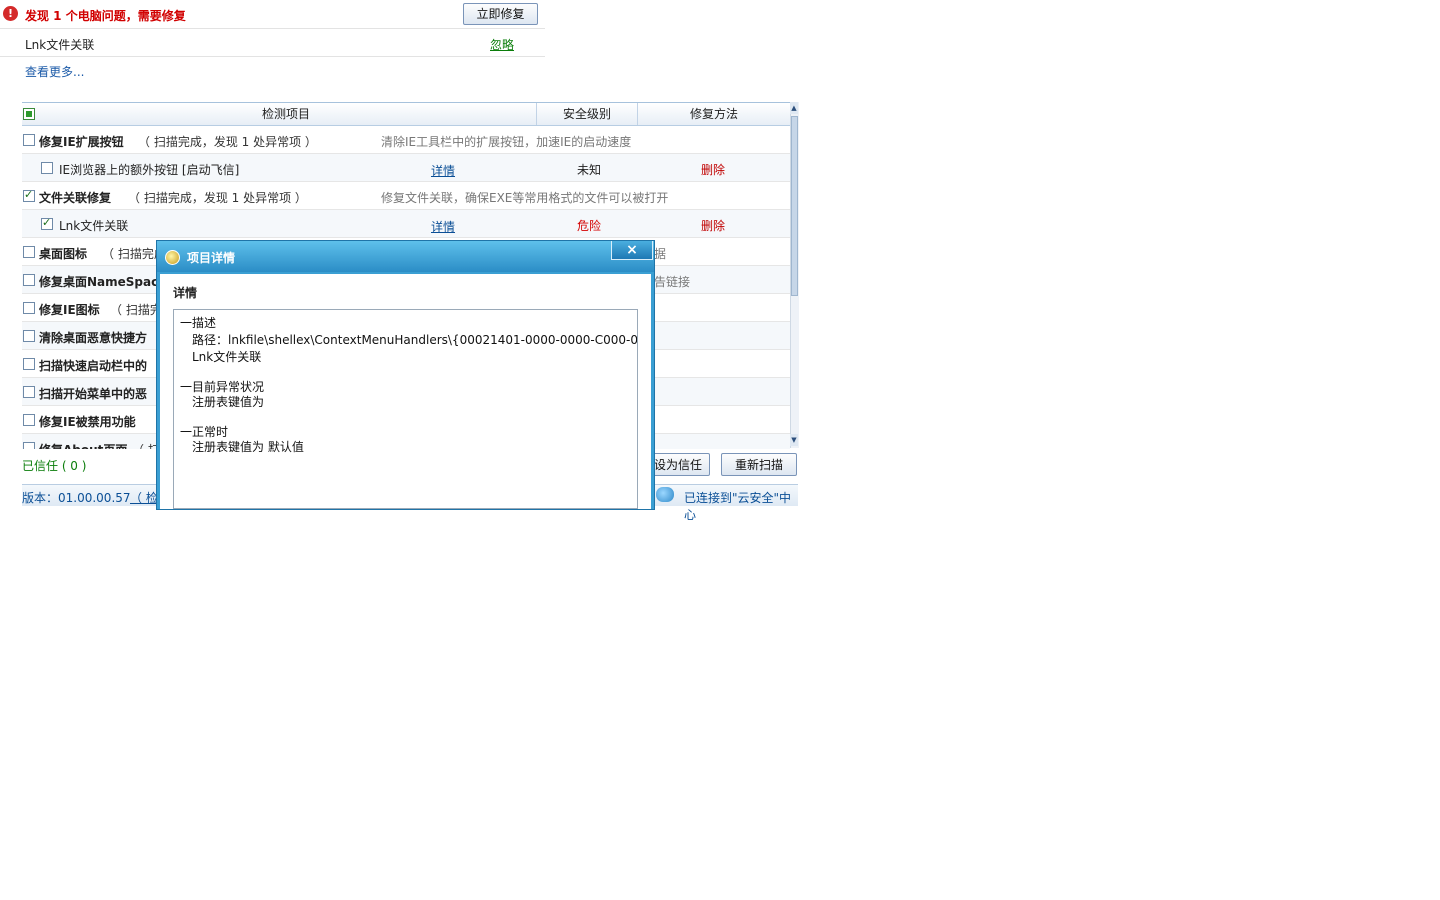 This screenshot has height=900, width=1440. What do you see at coordinates (228, 402) in the screenshot?
I see `detail-current-value: 注册表键值为` at bounding box center [228, 402].